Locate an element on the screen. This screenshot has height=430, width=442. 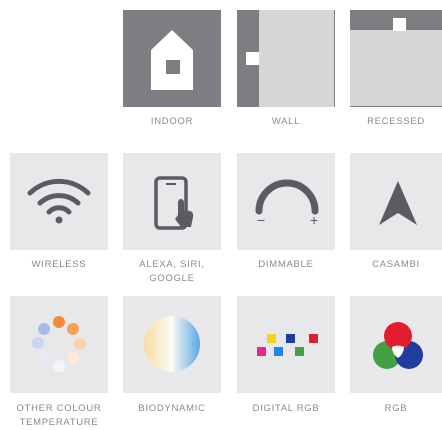
colour-dots-icon is located at coordinates (59, 344).